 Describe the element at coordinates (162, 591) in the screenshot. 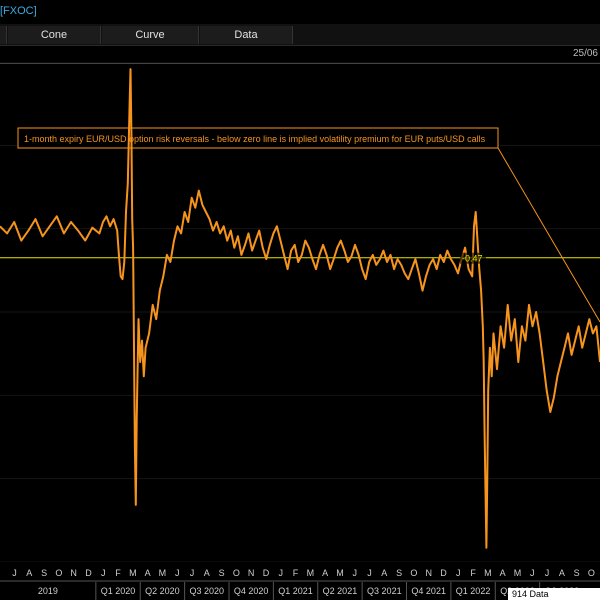

I see `x-period-label: Q2 2020` at that location.